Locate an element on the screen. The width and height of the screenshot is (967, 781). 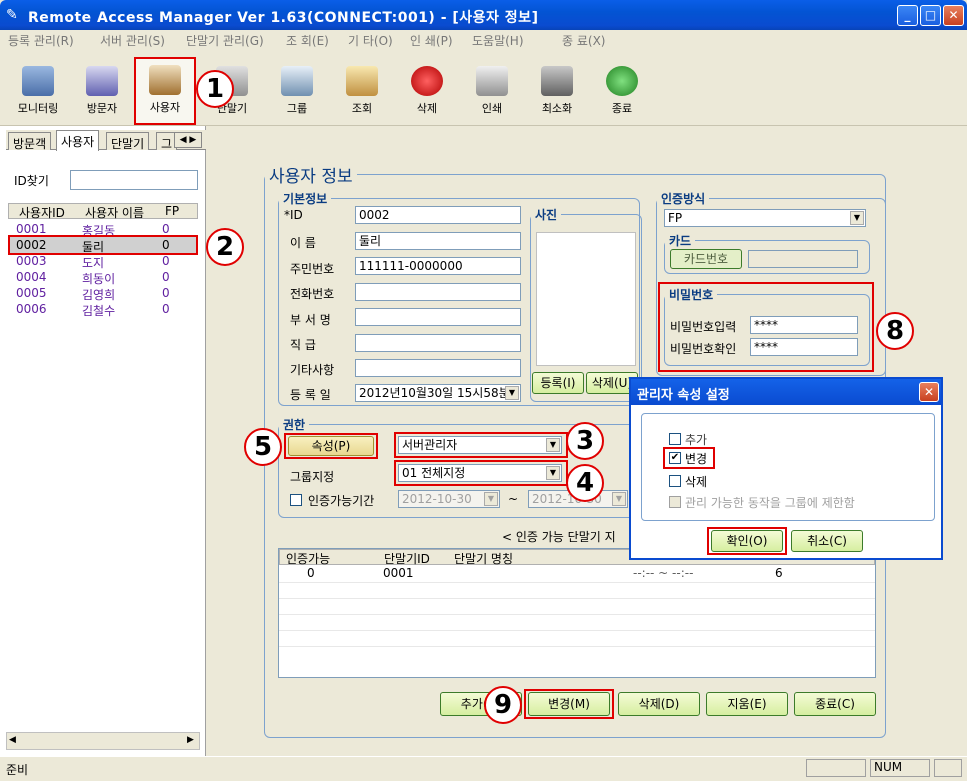
card-number-field is located at coordinates (803, 259).